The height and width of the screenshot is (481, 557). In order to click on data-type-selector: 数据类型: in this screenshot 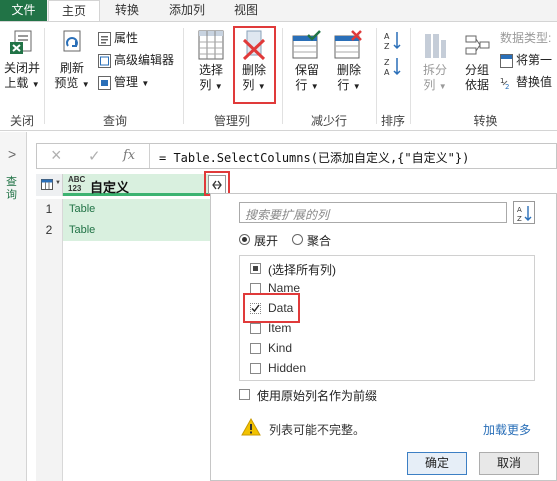, I will do `click(525, 38)`.